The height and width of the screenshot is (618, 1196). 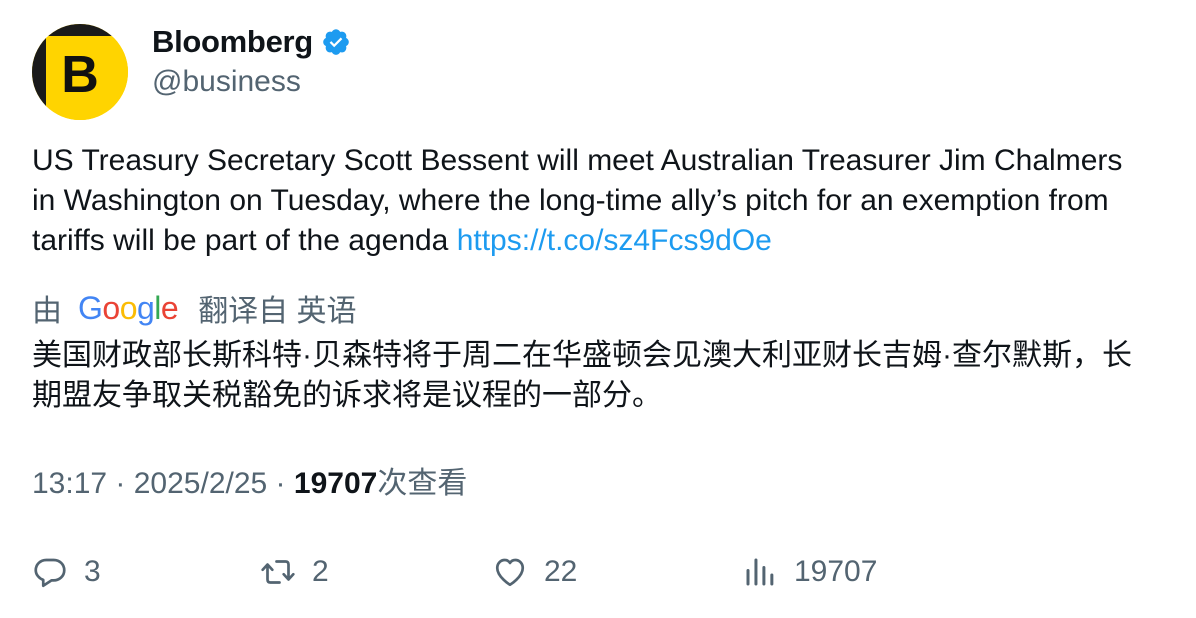 What do you see at coordinates (92, 571) in the screenshot?
I see `reply-count: 3` at bounding box center [92, 571].